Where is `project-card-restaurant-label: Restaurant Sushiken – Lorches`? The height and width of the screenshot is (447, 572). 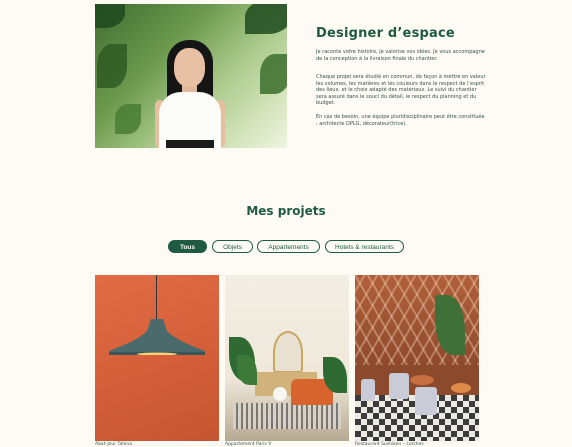
project-card-restaurant-label: Restaurant Sushiken – Lorches is located at coordinates (389, 444).